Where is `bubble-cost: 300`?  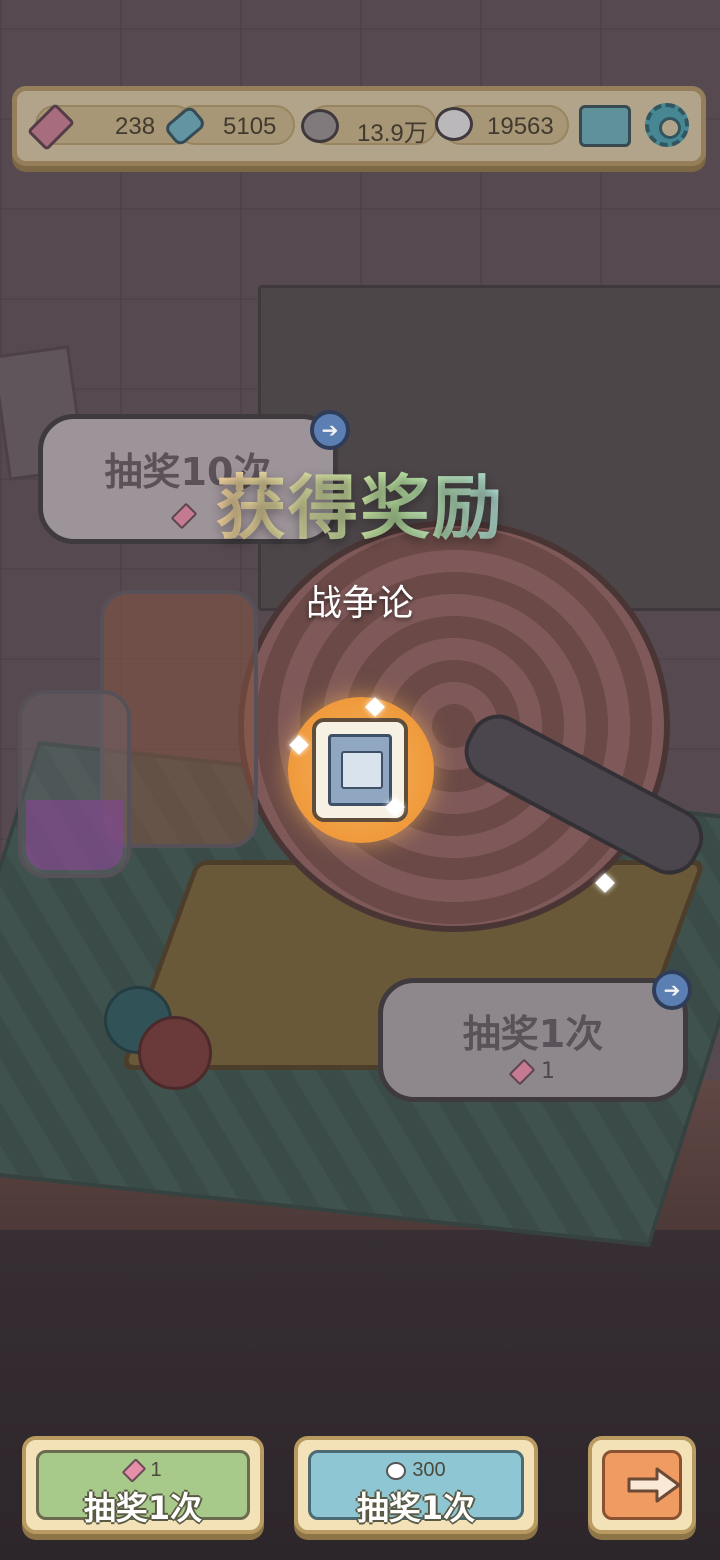
bubble-cost: 300 is located at coordinates (416, 1470).